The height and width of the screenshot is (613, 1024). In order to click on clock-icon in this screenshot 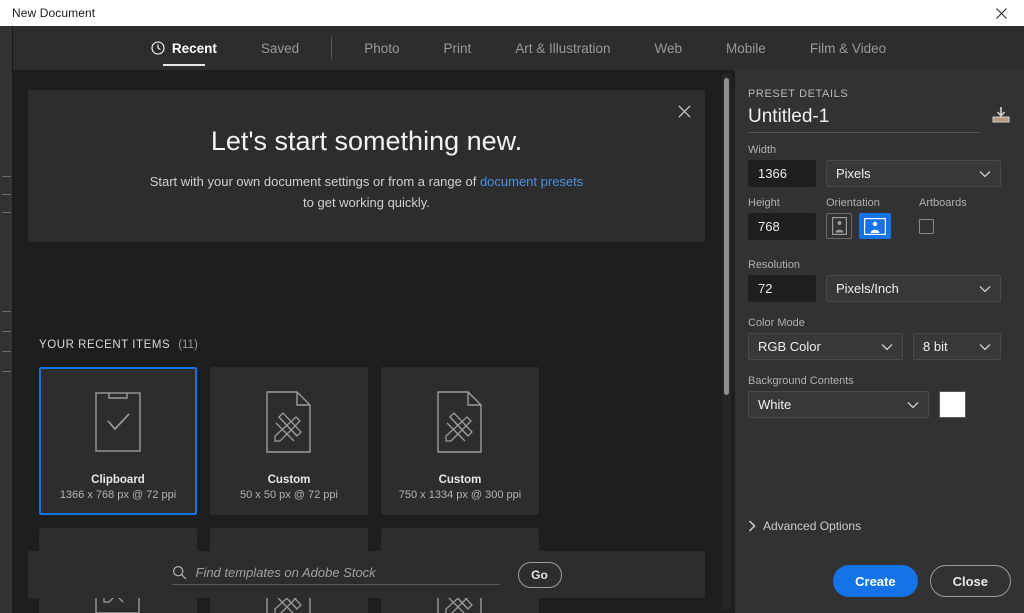, I will do `click(158, 48)`.